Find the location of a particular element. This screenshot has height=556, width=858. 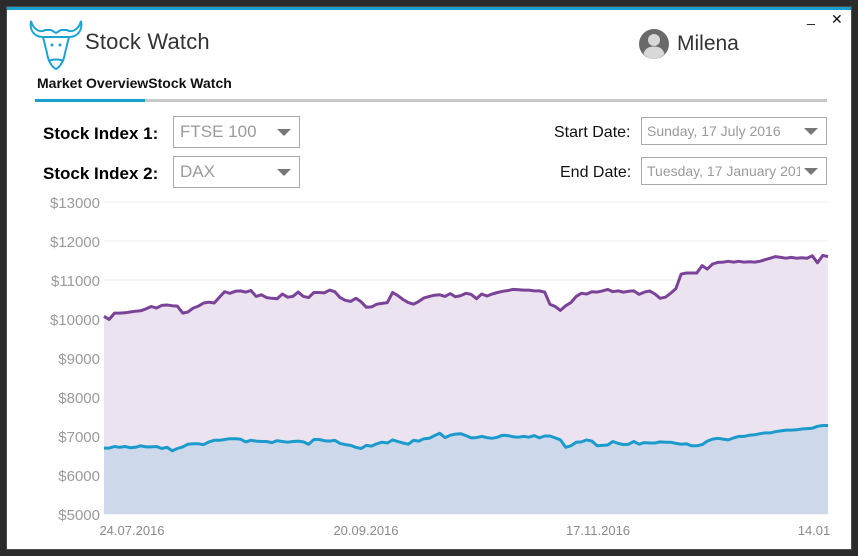

y-tick-label: $9000 is located at coordinates (79, 359).